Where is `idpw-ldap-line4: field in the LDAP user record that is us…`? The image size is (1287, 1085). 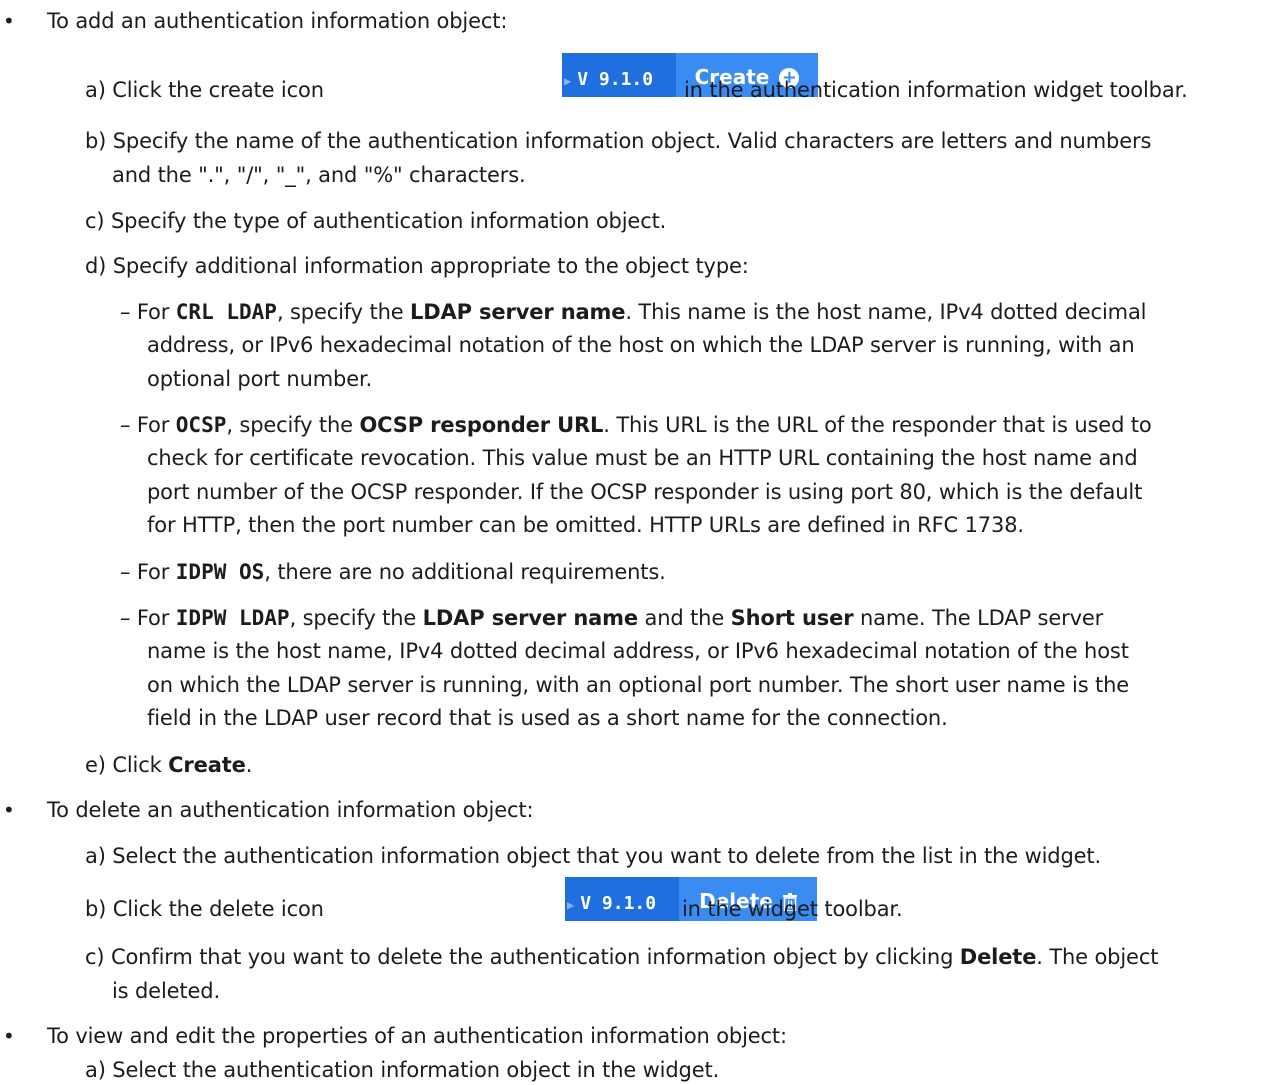
idpw-ldap-line4: field in the LDAP user record that is us… is located at coordinates (547, 718).